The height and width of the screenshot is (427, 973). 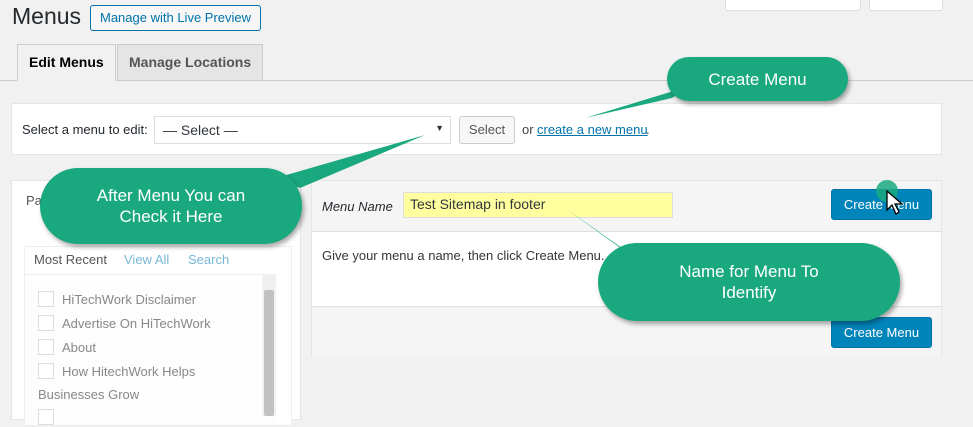 I want to click on list-item, so click(x=50, y=418).